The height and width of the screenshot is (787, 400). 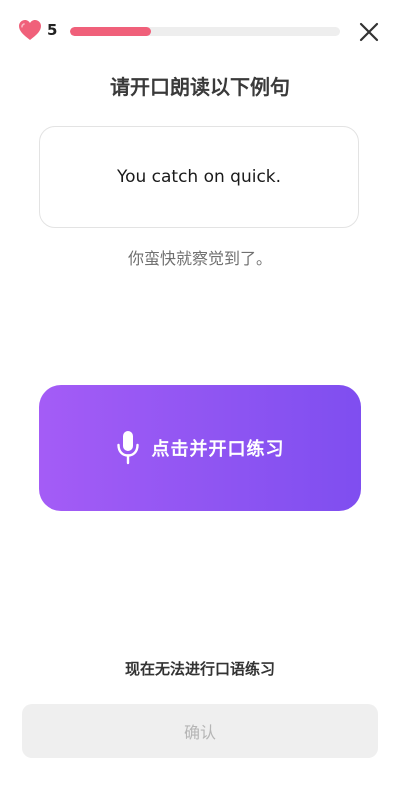 I want to click on top-bar: 5, so click(x=200, y=31).